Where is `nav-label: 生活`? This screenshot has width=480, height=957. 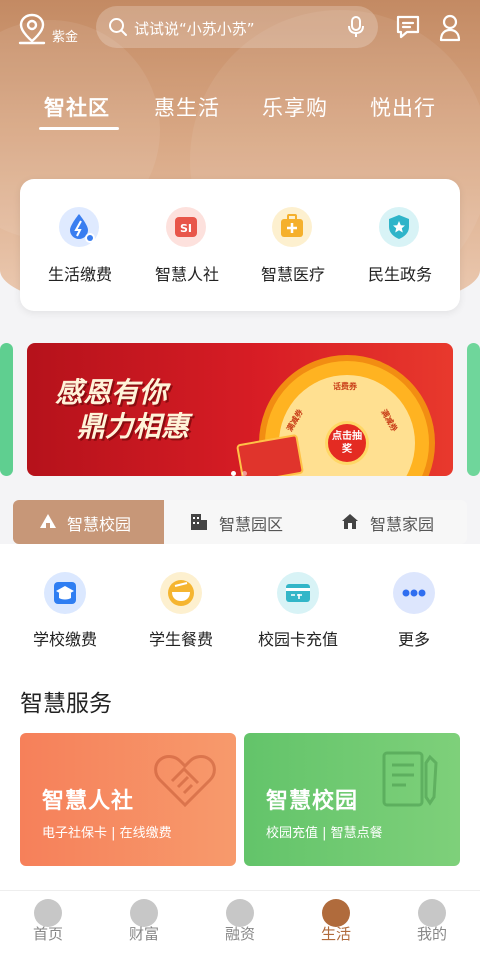
nav-label: 生活 is located at coordinates (335, 934).